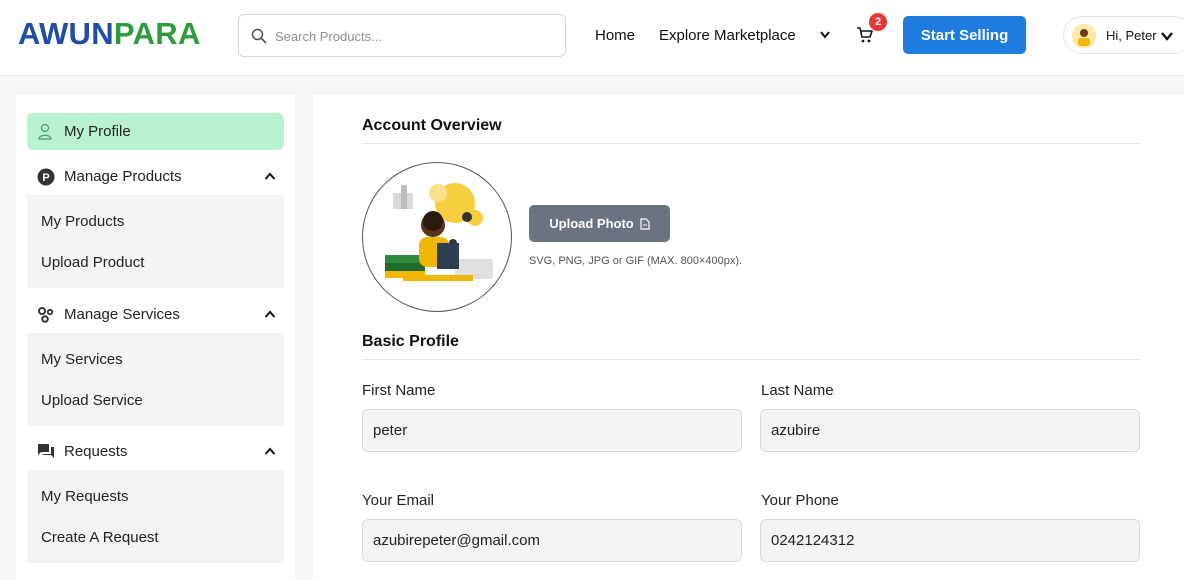 This screenshot has width=1184, height=580. What do you see at coordinates (155, 516) in the screenshot?
I see `requests-submenu: My Requests Create A Request` at bounding box center [155, 516].